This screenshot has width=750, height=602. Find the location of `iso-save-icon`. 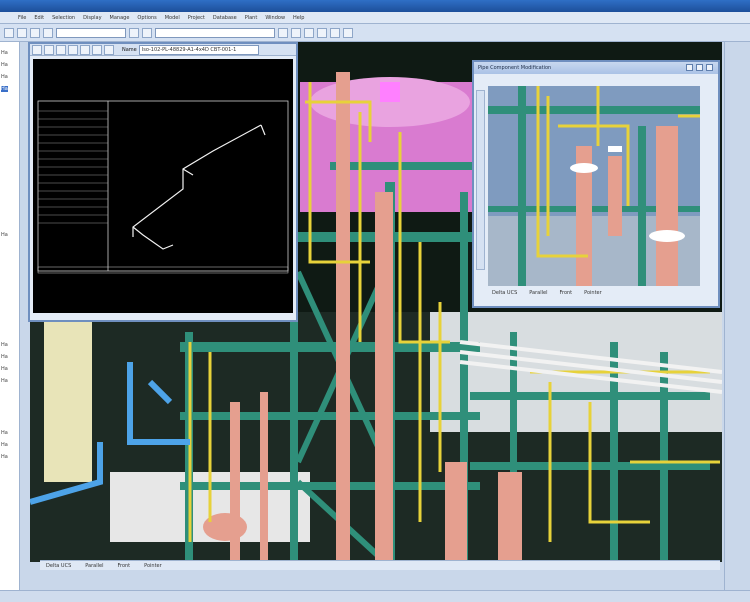

iso-save-icon is located at coordinates (61, 49).